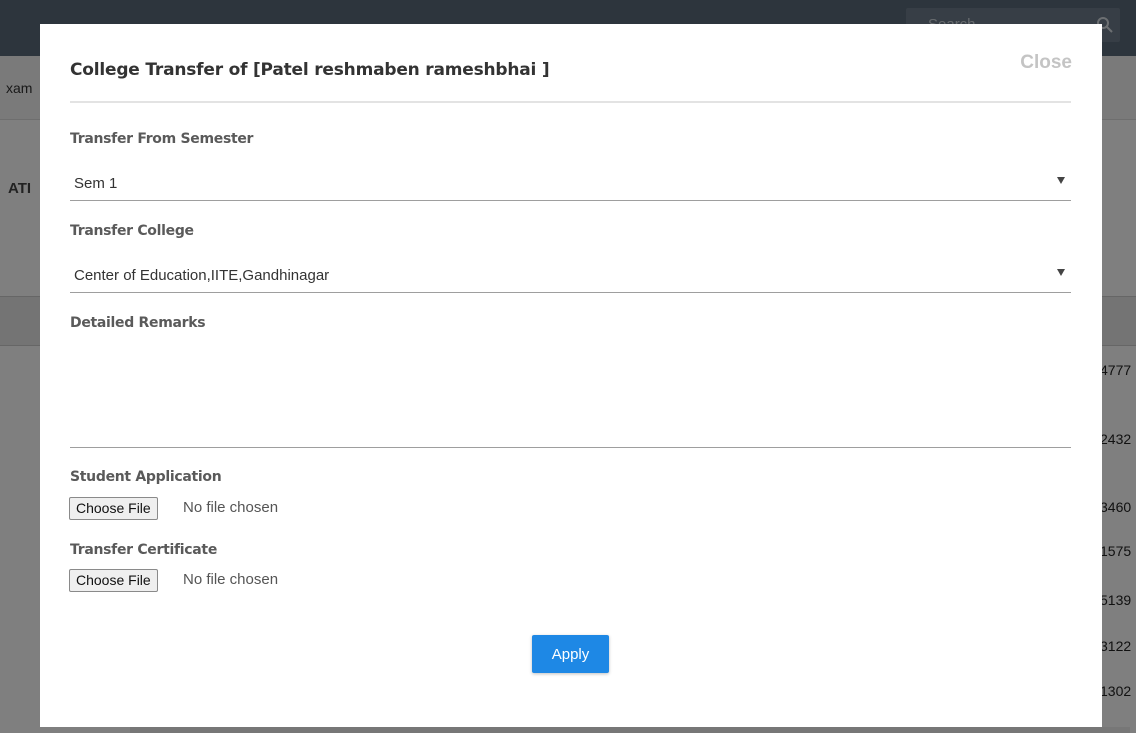 The height and width of the screenshot is (733, 1136). I want to click on student-application-label: Student Application, so click(146, 477).